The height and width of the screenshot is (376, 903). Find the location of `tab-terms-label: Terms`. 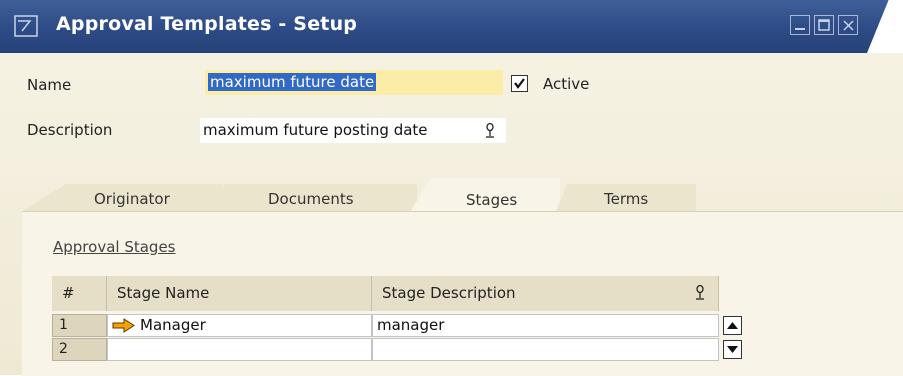

tab-terms-label: Terms is located at coordinates (626, 199).